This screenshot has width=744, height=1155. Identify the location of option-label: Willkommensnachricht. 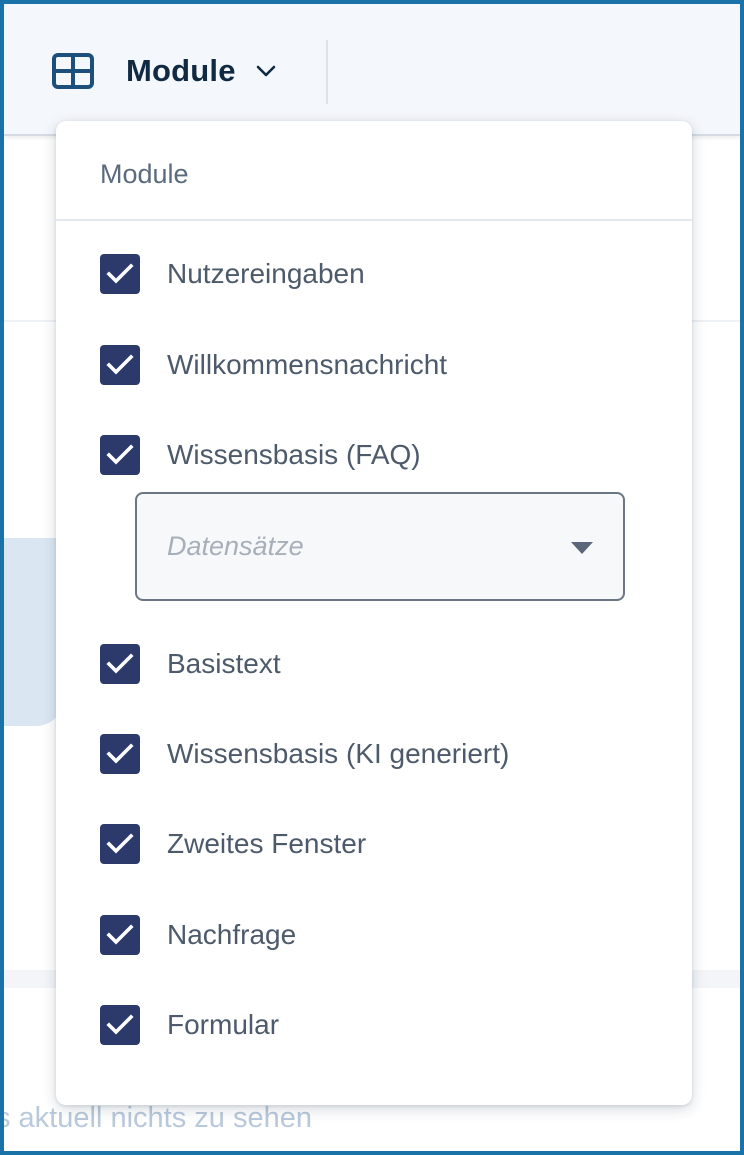
(307, 364).